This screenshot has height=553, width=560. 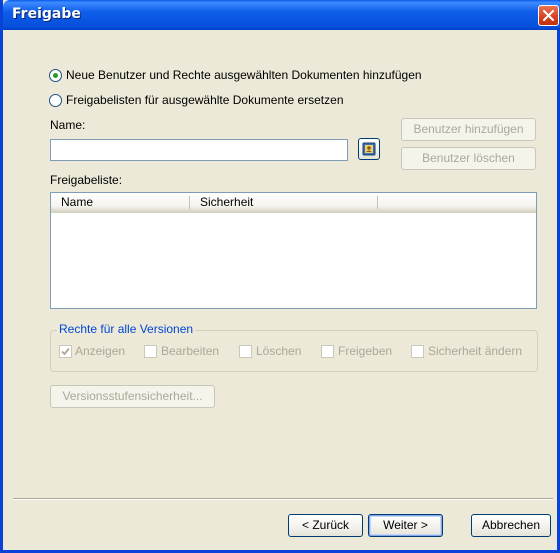 I want to click on share-list-header: Name Sicherheit, so click(x=293, y=203).